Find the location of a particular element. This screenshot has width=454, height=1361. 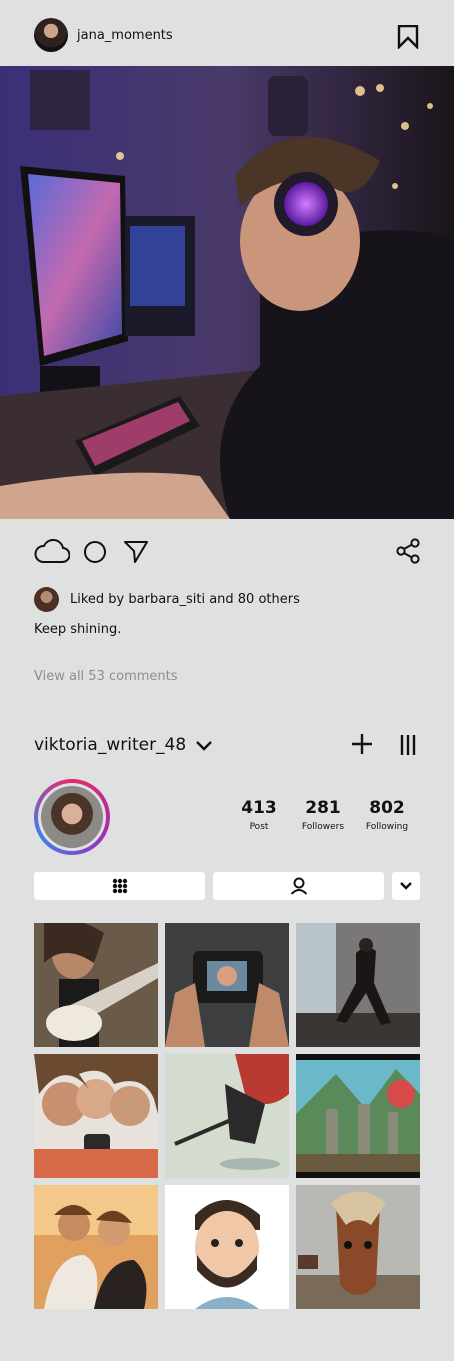

post-author-name: jana_moments is located at coordinates (125, 35).